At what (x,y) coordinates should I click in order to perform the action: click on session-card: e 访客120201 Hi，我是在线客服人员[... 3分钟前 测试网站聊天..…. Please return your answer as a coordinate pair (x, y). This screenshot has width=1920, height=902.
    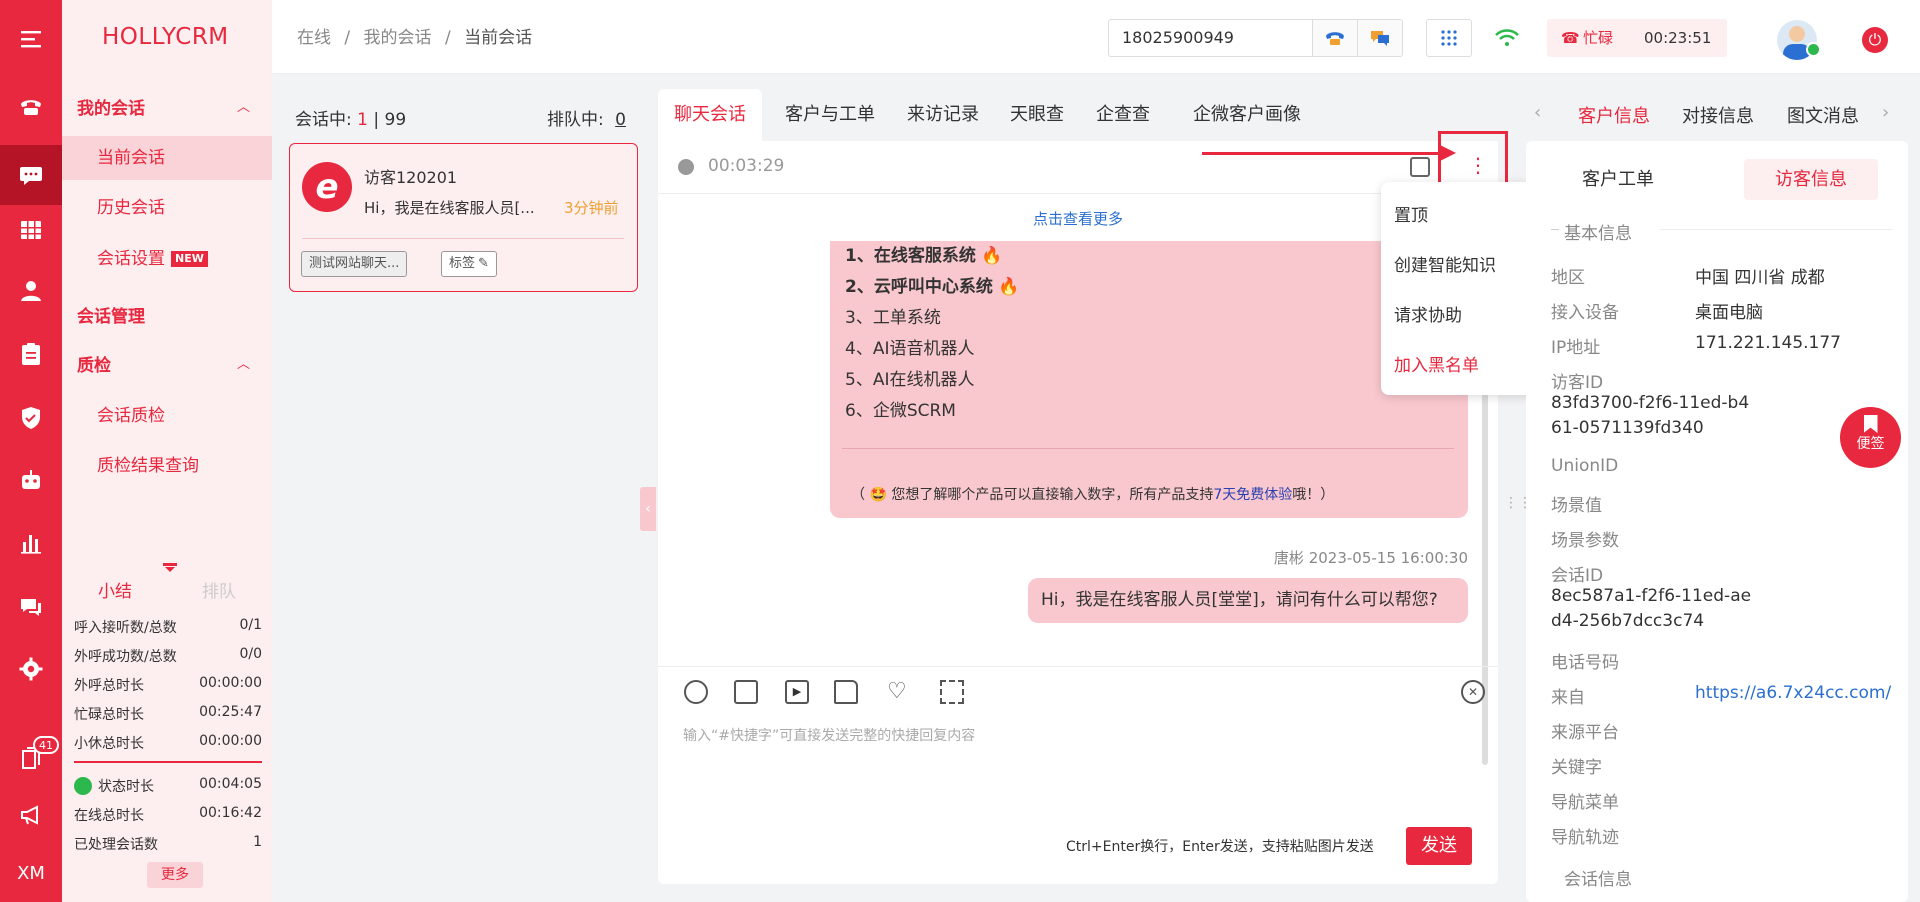
    Looking at the image, I should click on (463, 217).